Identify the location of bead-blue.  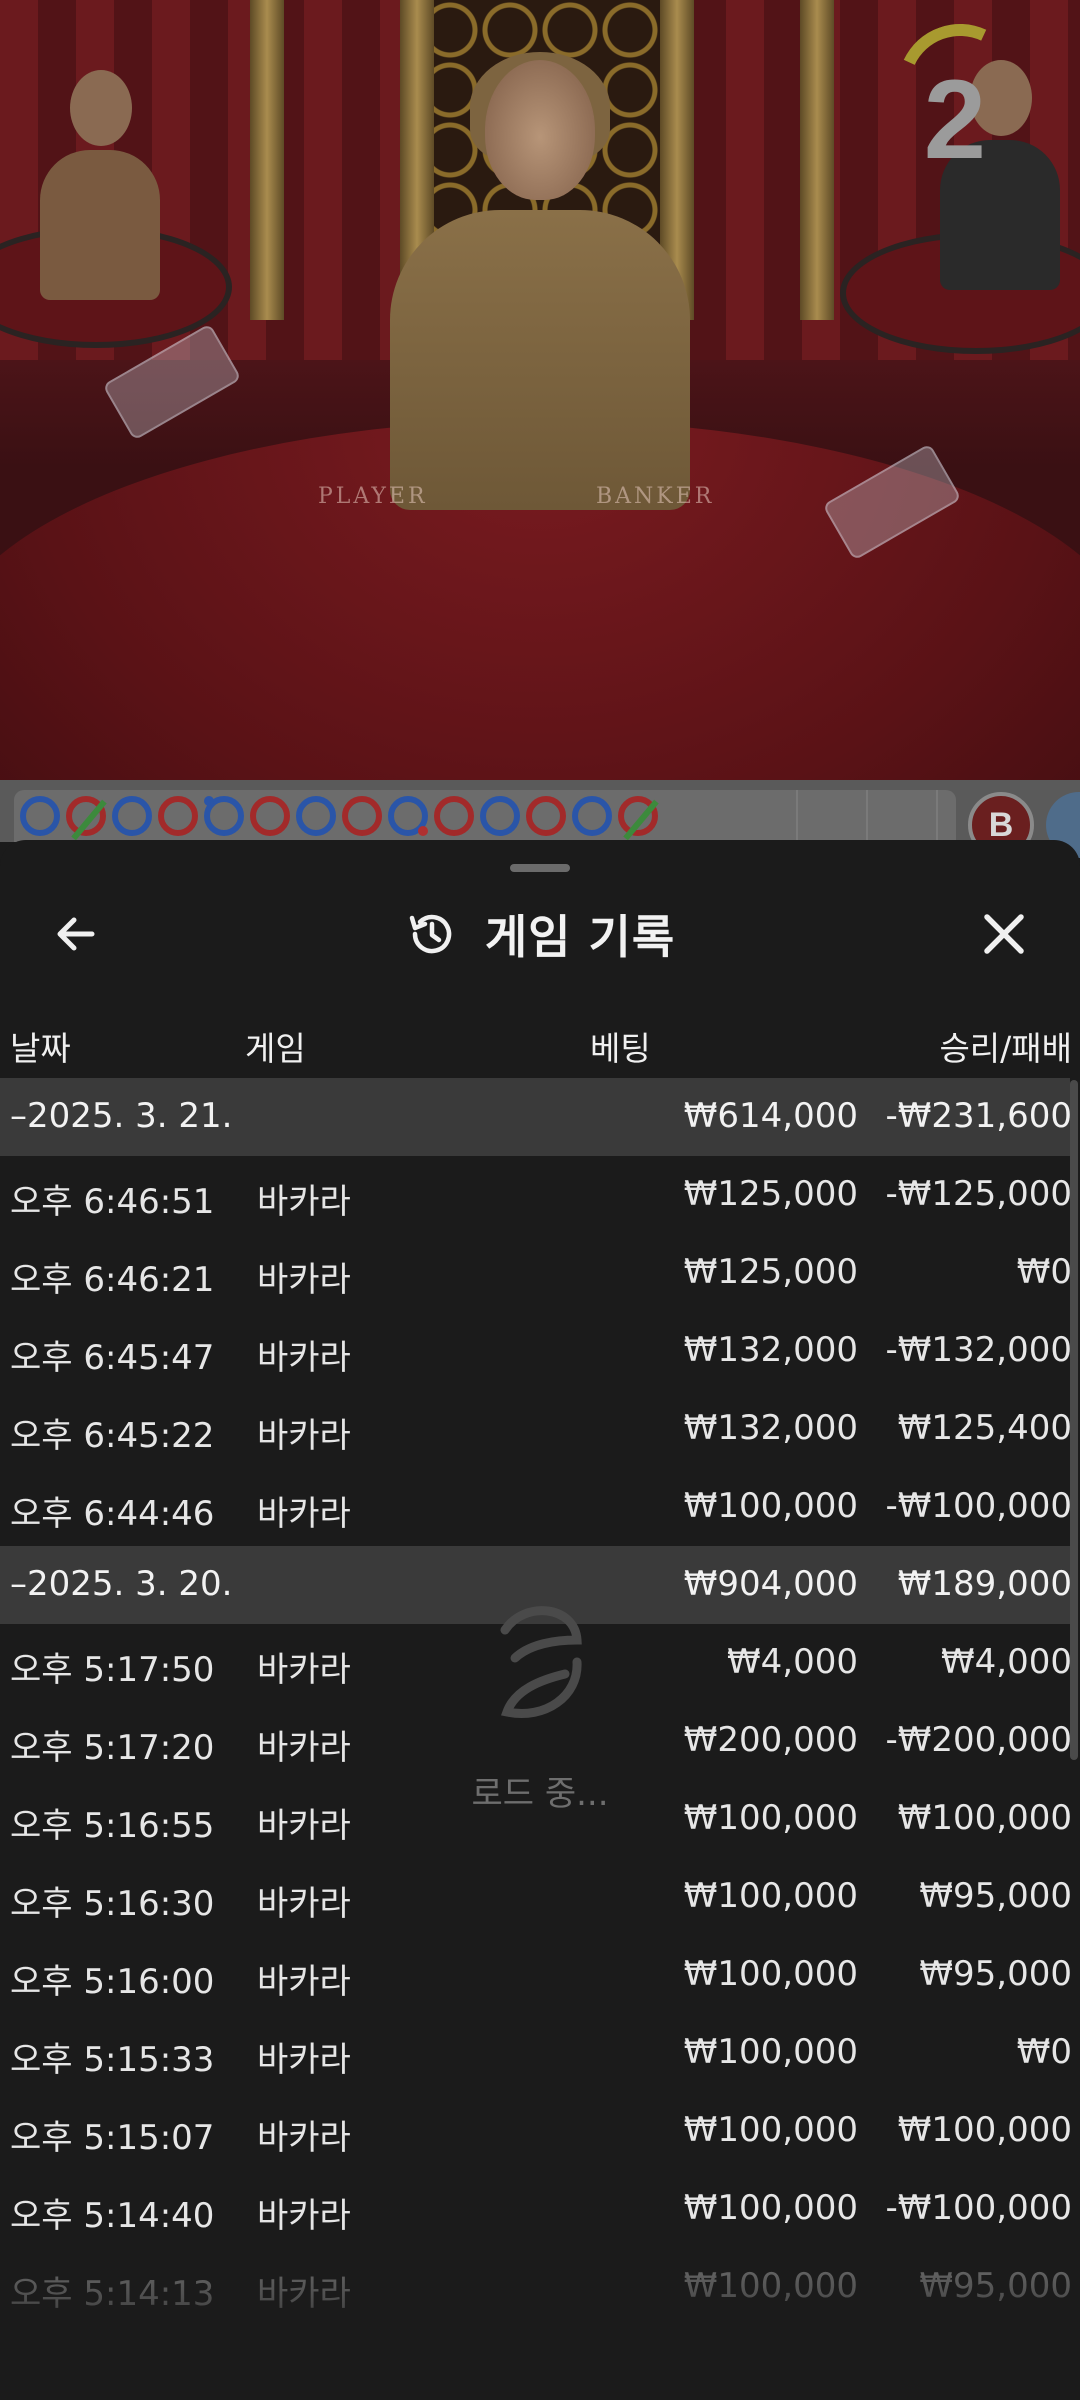
(316, 816).